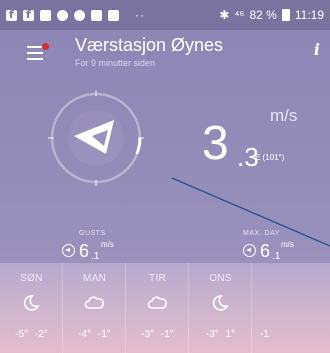 Image resolution: width=330 pixels, height=353 pixels. What do you see at coordinates (261, 233) in the screenshot?
I see `max-day-label: MAX. DAY` at bounding box center [261, 233].